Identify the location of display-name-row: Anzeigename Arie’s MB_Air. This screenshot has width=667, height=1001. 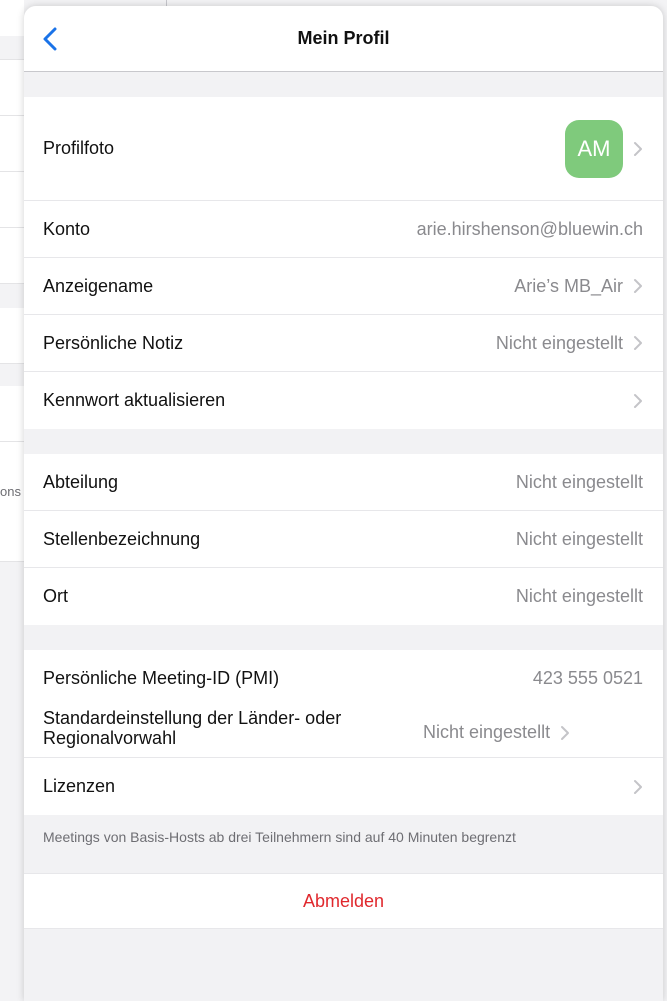
(343, 286).